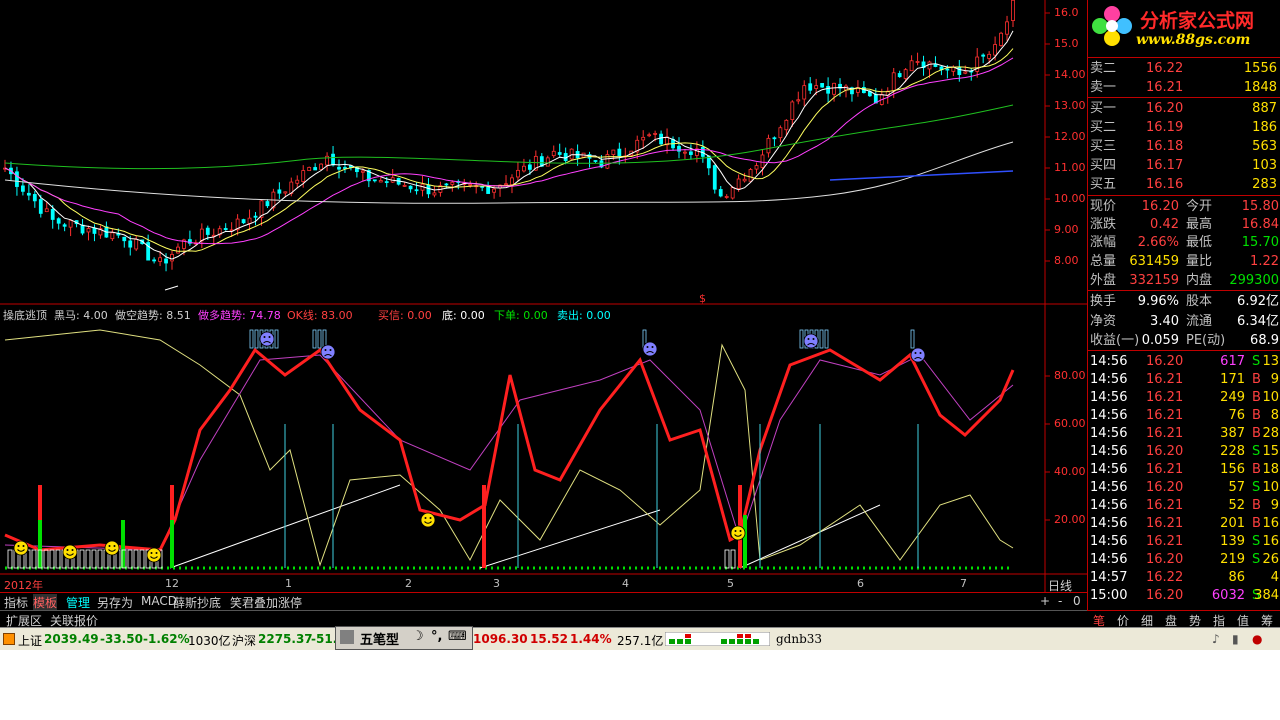 This screenshot has height=720, width=1280. I want to click on x-axis-month-label: 1, so click(288, 583).